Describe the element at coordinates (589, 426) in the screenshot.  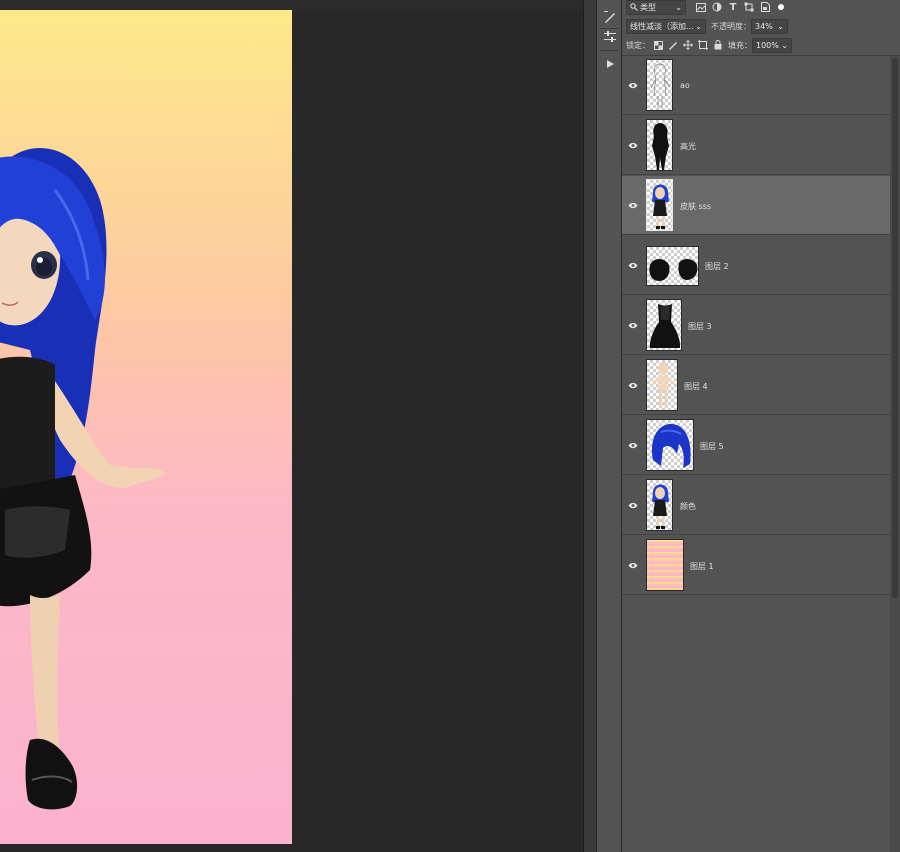
I see `panel-dock-divider` at that location.